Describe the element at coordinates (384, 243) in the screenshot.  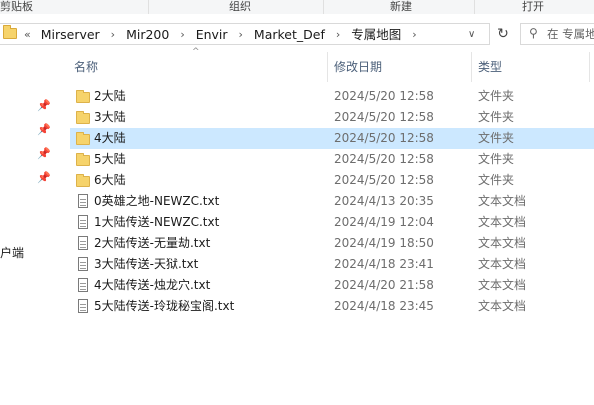
I see `file-date: 2024/4/19 18:50` at that location.